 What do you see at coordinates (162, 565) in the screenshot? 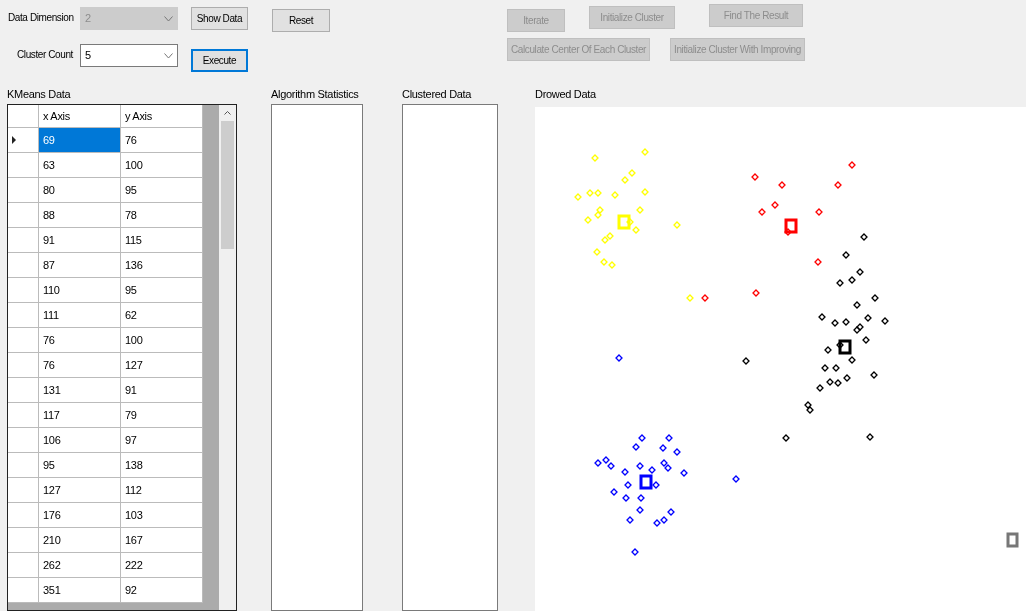
I see `table-cell: 222` at bounding box center [162, 565].